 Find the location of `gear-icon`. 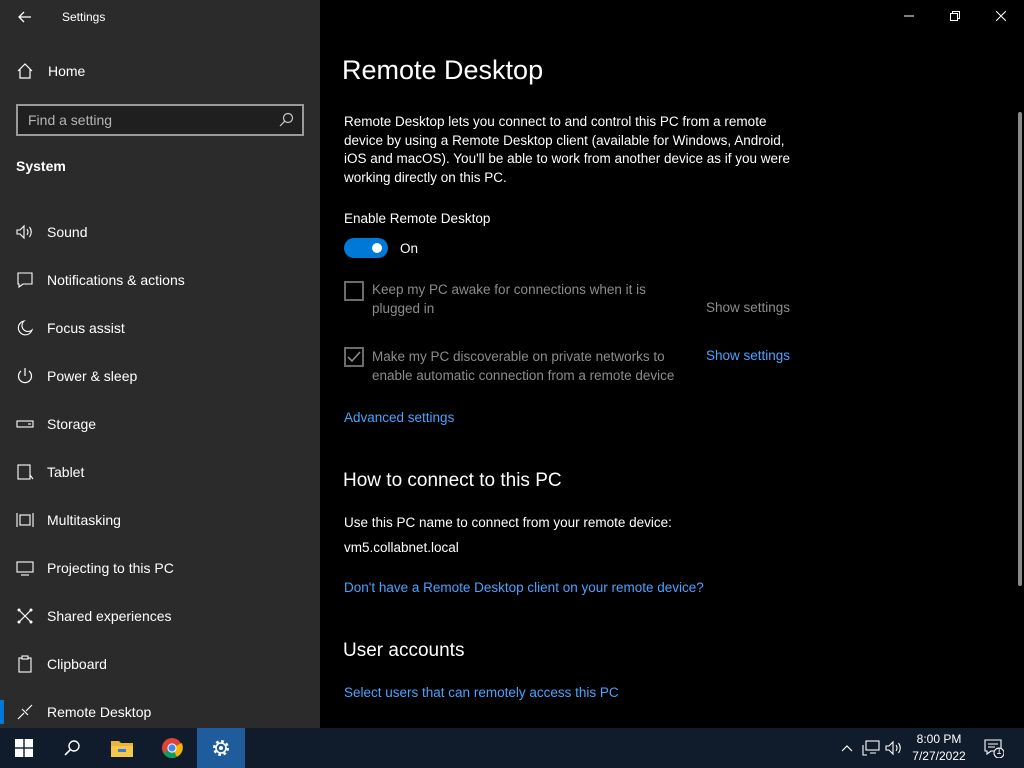

gear-icon is located at coordinates (221, 748).